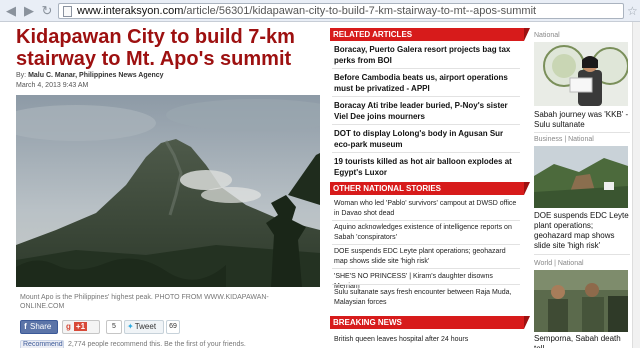 The image size is (640, 348). What do you see at coordinates (96, 75) in the screenshot?
I see `byline-author: Malu C. Manar, Philippines News Agency` at bounding box center [96, 75].